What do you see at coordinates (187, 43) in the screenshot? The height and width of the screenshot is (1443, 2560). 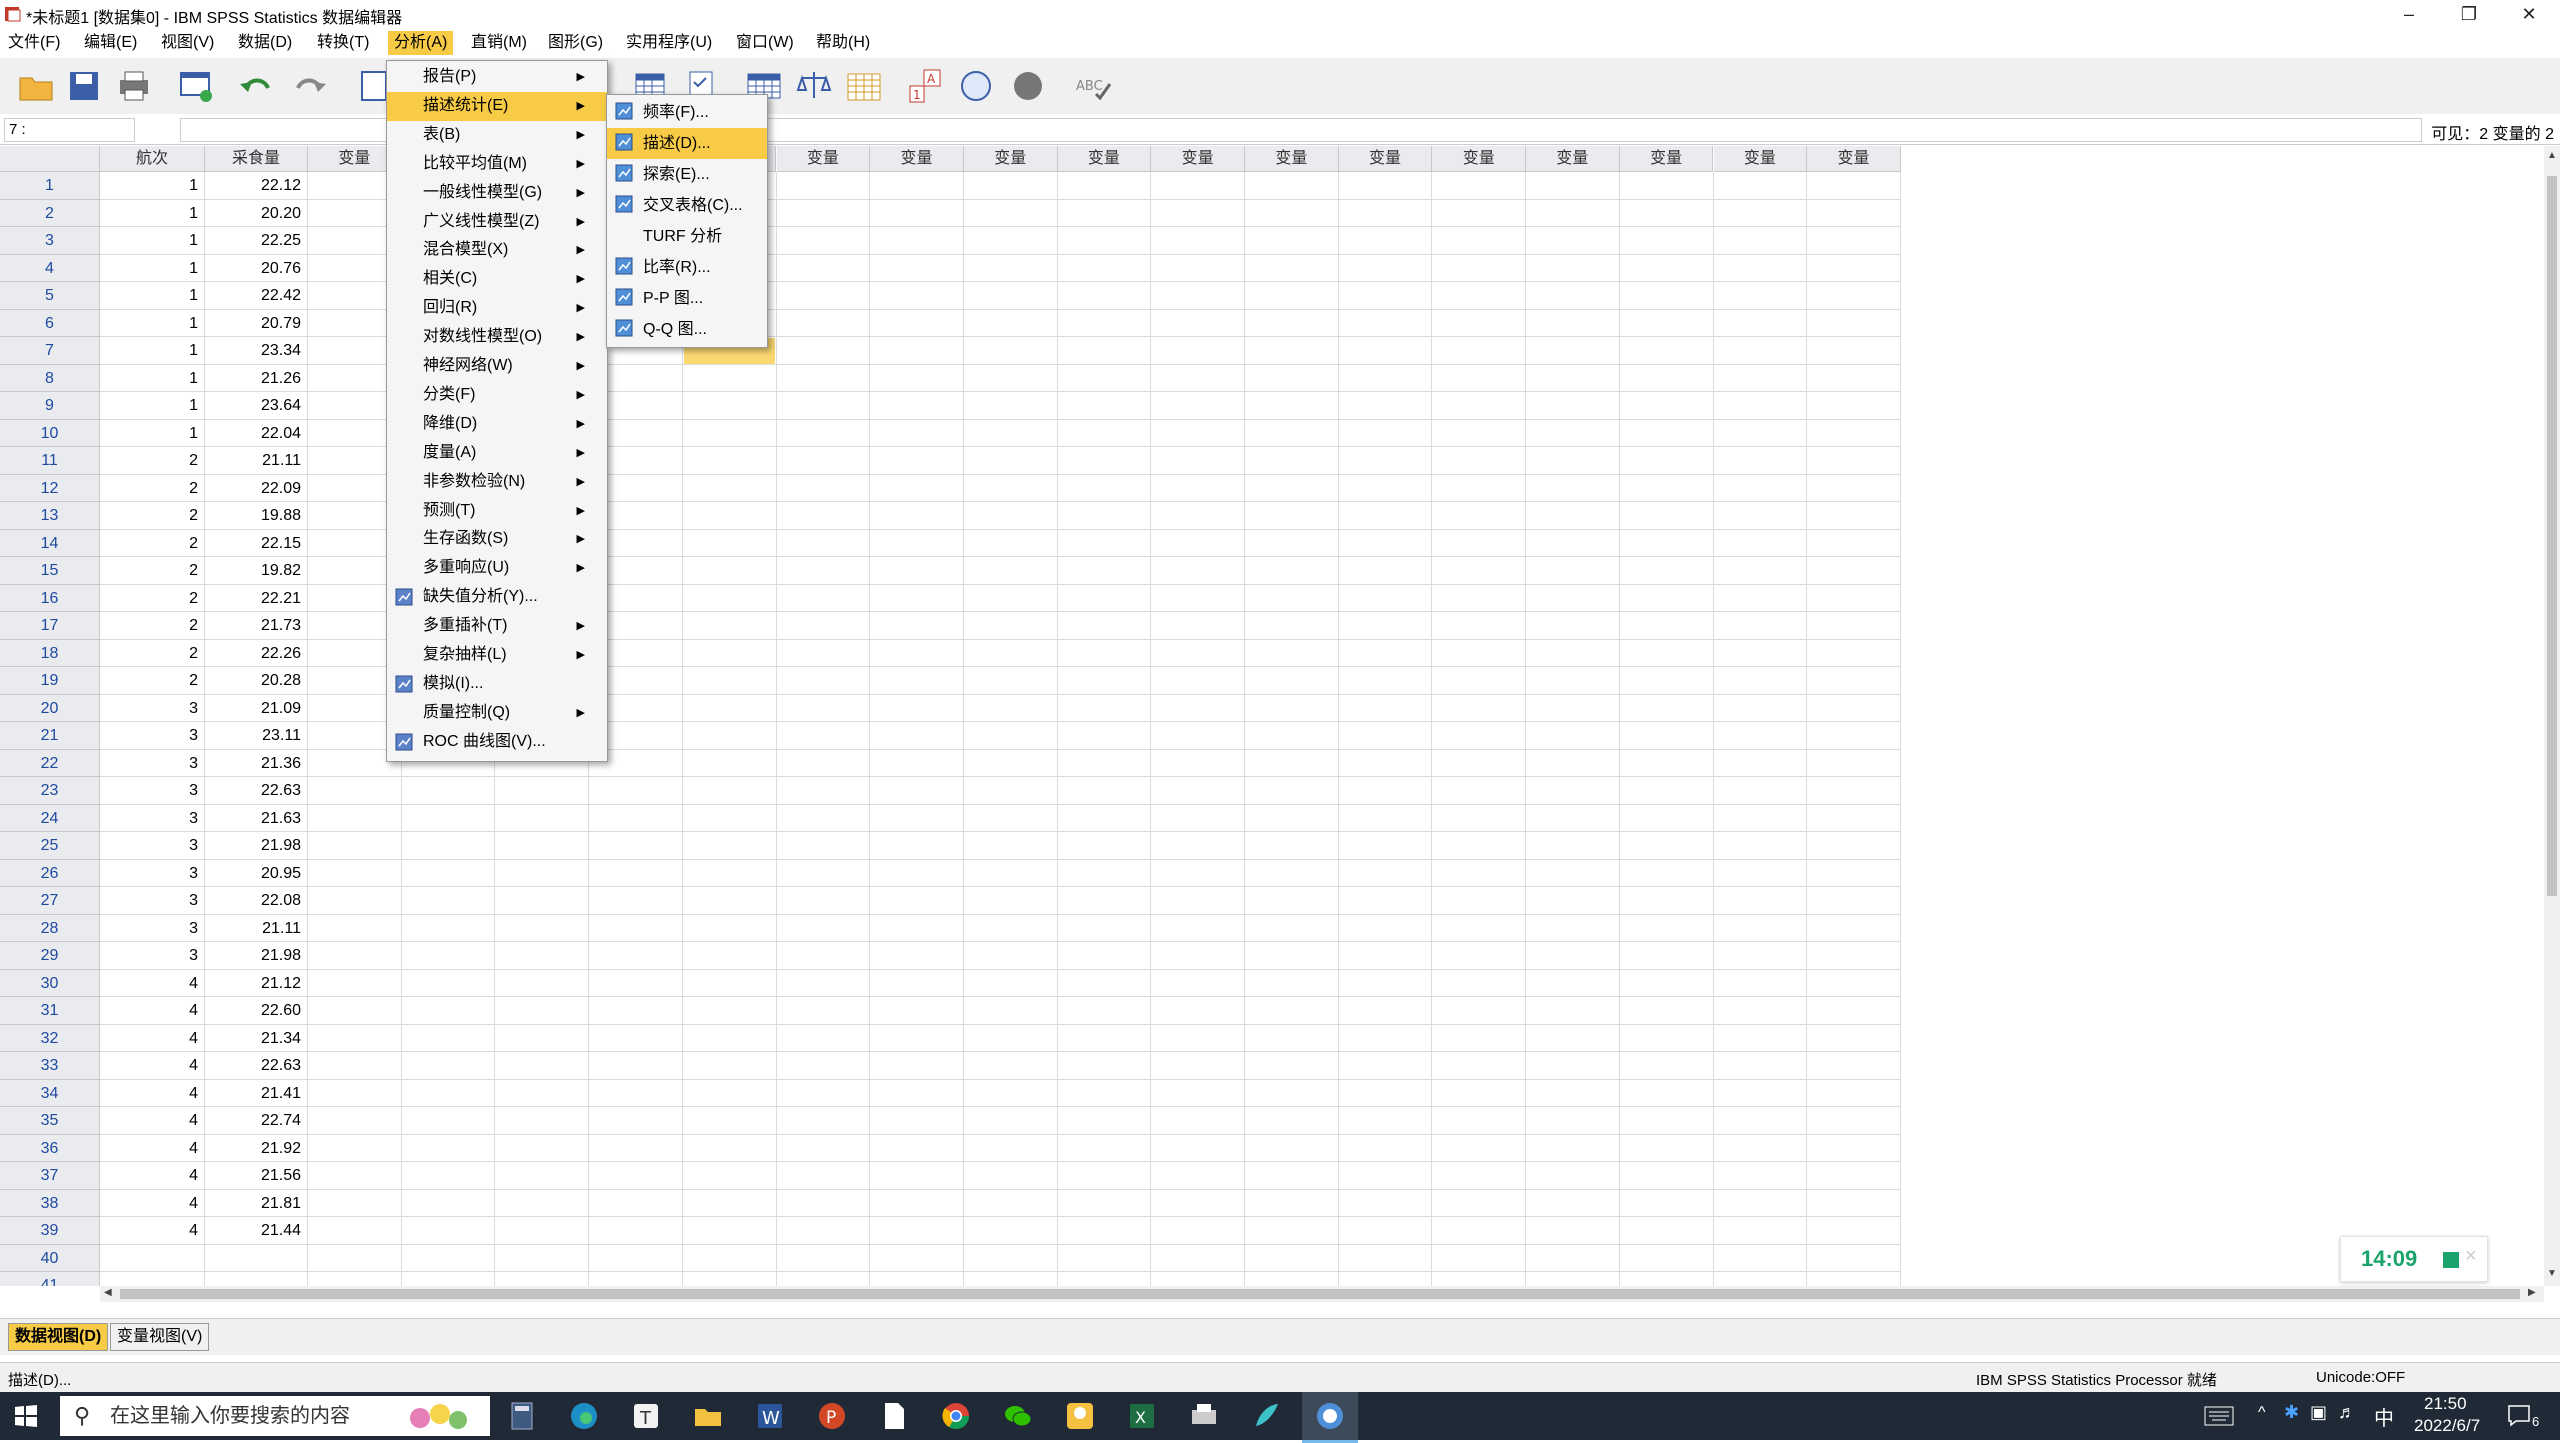 I see `menu-view: 视图(V)` at bounding box center [187, 43].